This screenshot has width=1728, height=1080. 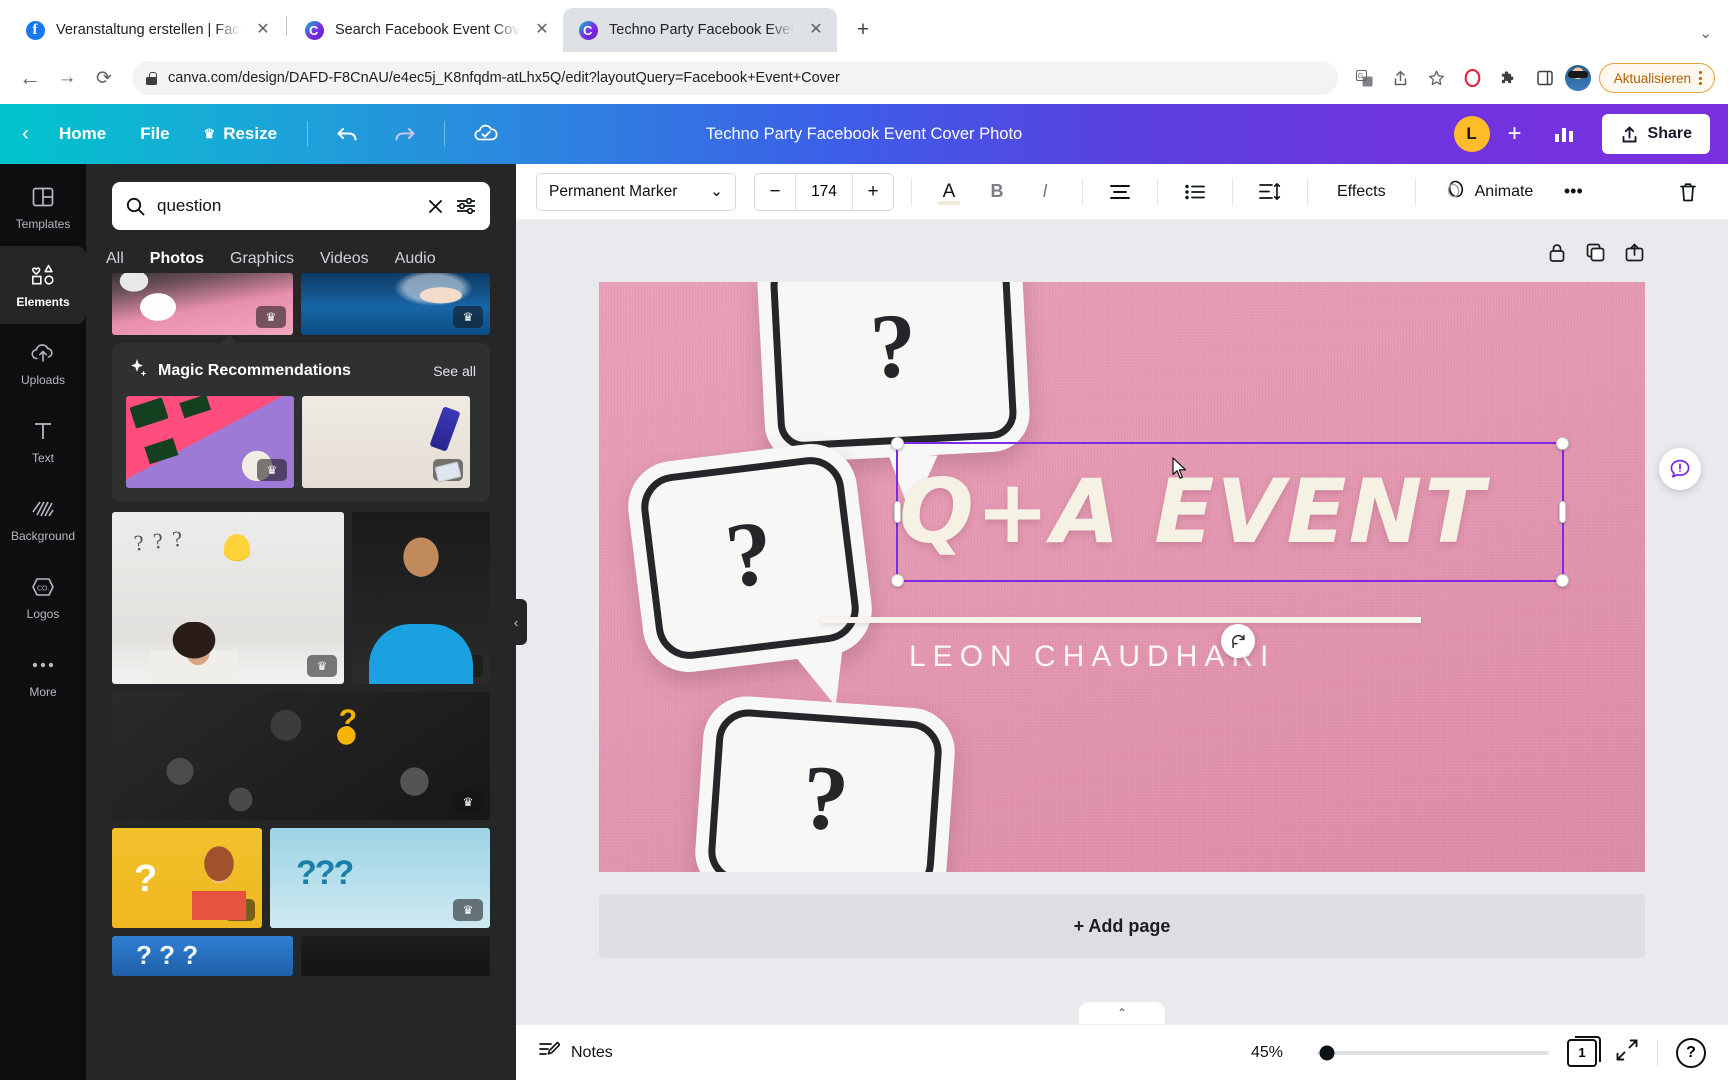 I want to click on thumb-dark-question-marks-yellow: ♛, so click(x=301, y=756).